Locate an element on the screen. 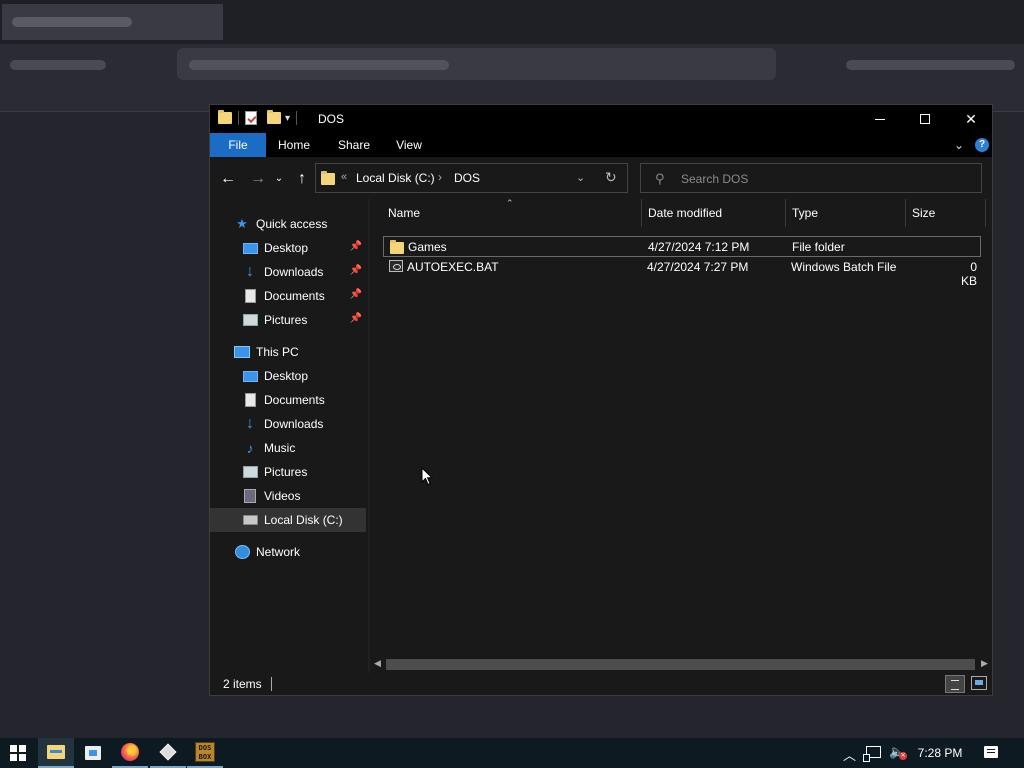 Image resolution: width=1024 pixels, height=768 pixels. nav-label: Pictures is located at coordinates (286, 472).